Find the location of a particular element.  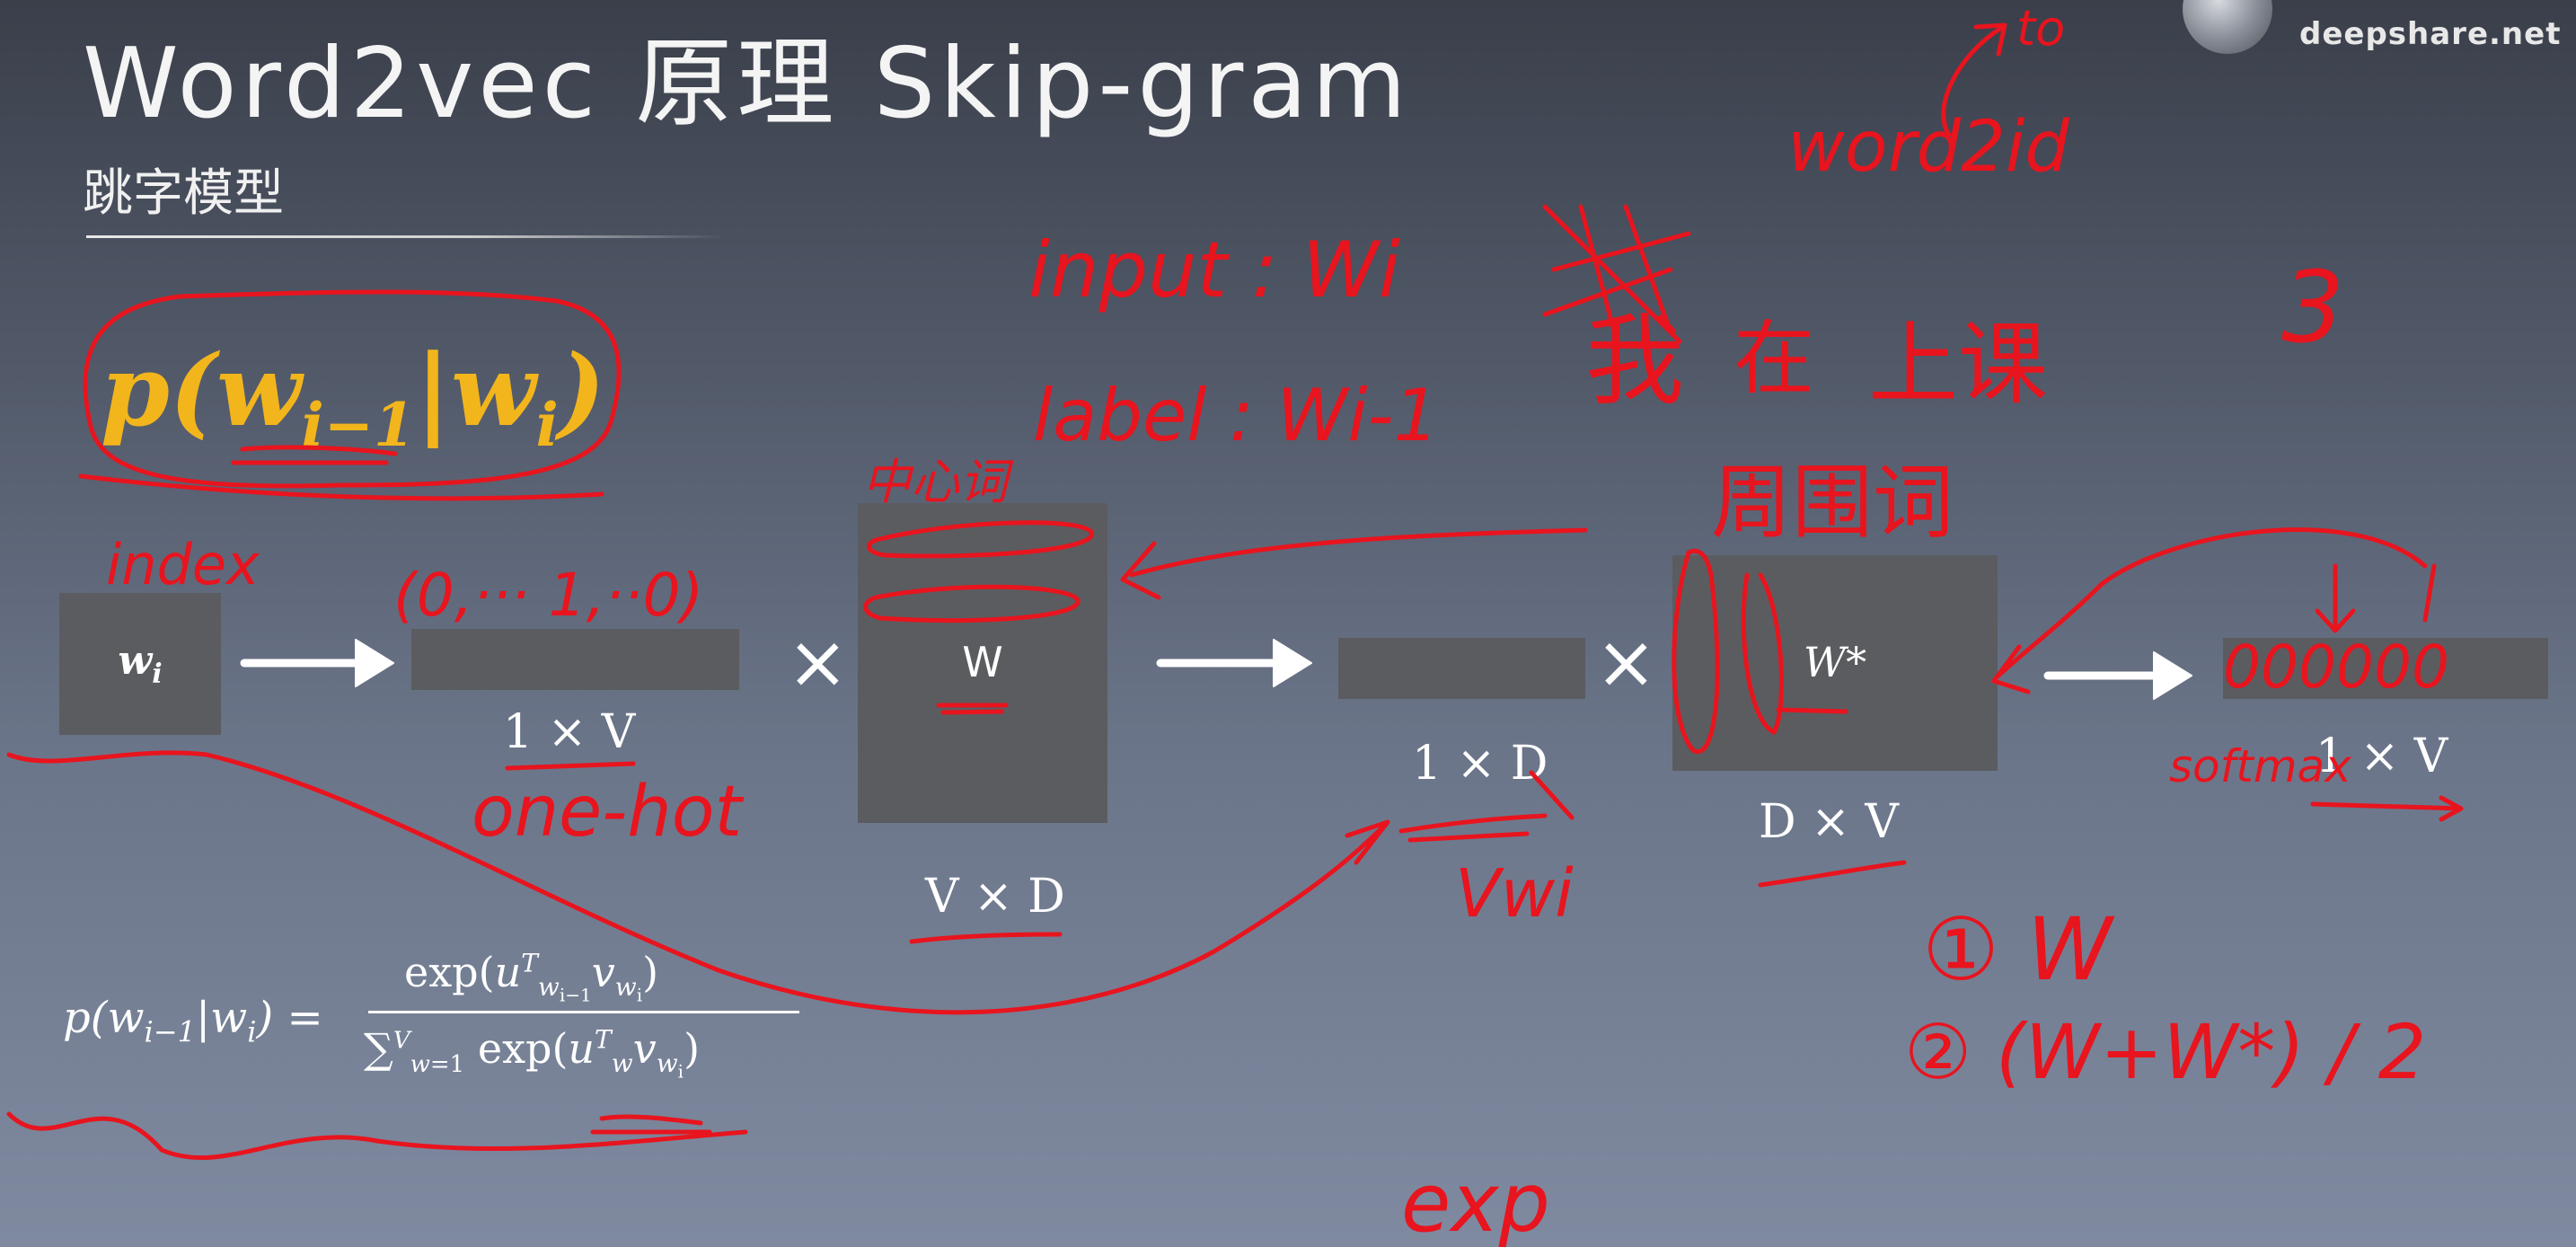

ink-output-zeros-text: 000000 is located at coordinates (2336, 667).